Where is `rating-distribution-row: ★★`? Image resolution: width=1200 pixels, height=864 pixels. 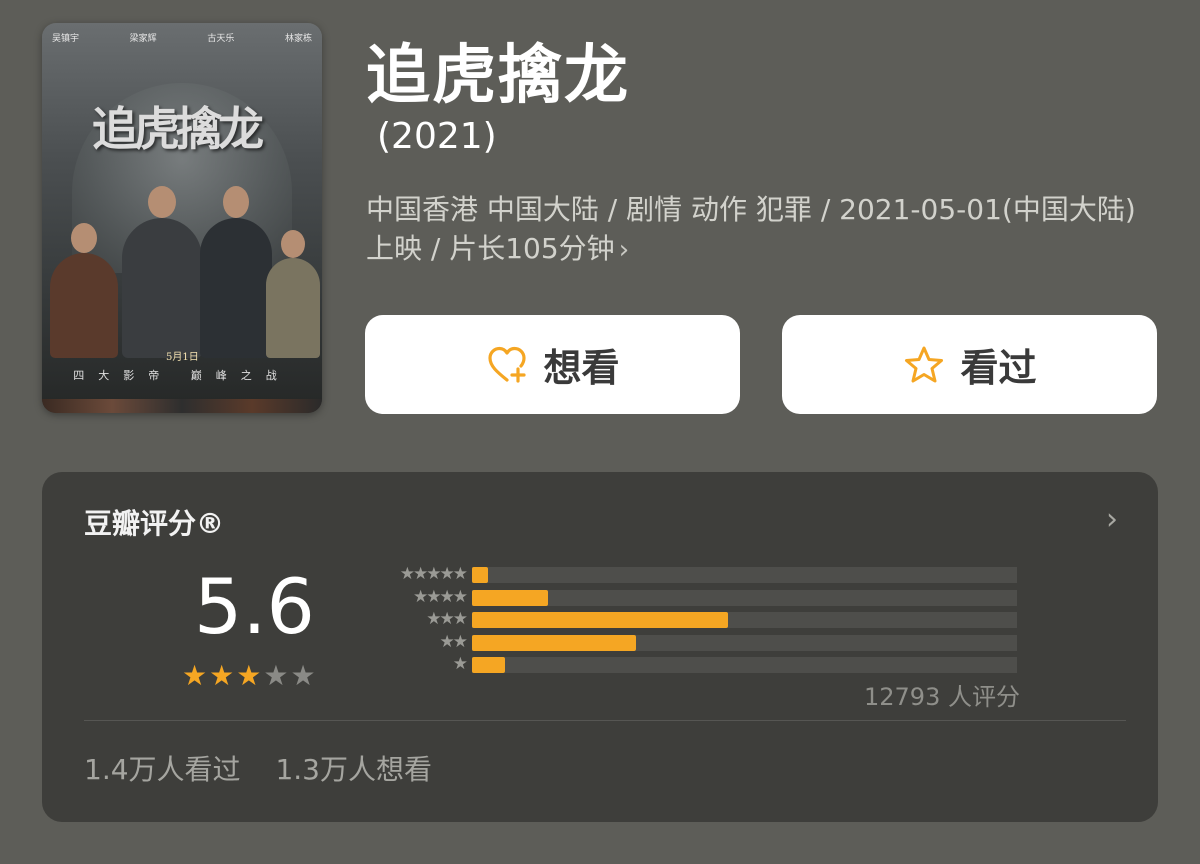 rating-distribution-row: ★★ is located at coordinates (690, 643).